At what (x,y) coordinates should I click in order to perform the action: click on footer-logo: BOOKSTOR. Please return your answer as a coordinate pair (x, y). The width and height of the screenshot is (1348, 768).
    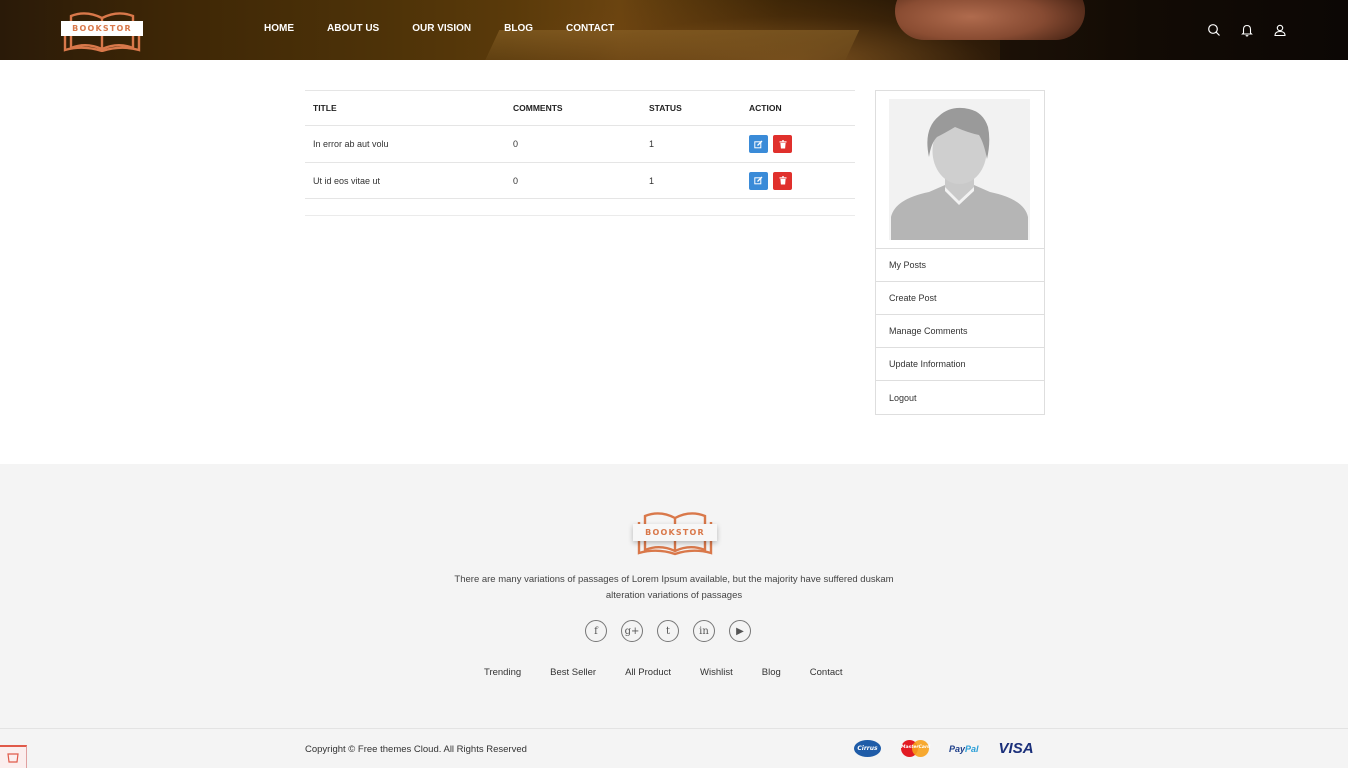
    Looking at the image, I should click on (675, 532).